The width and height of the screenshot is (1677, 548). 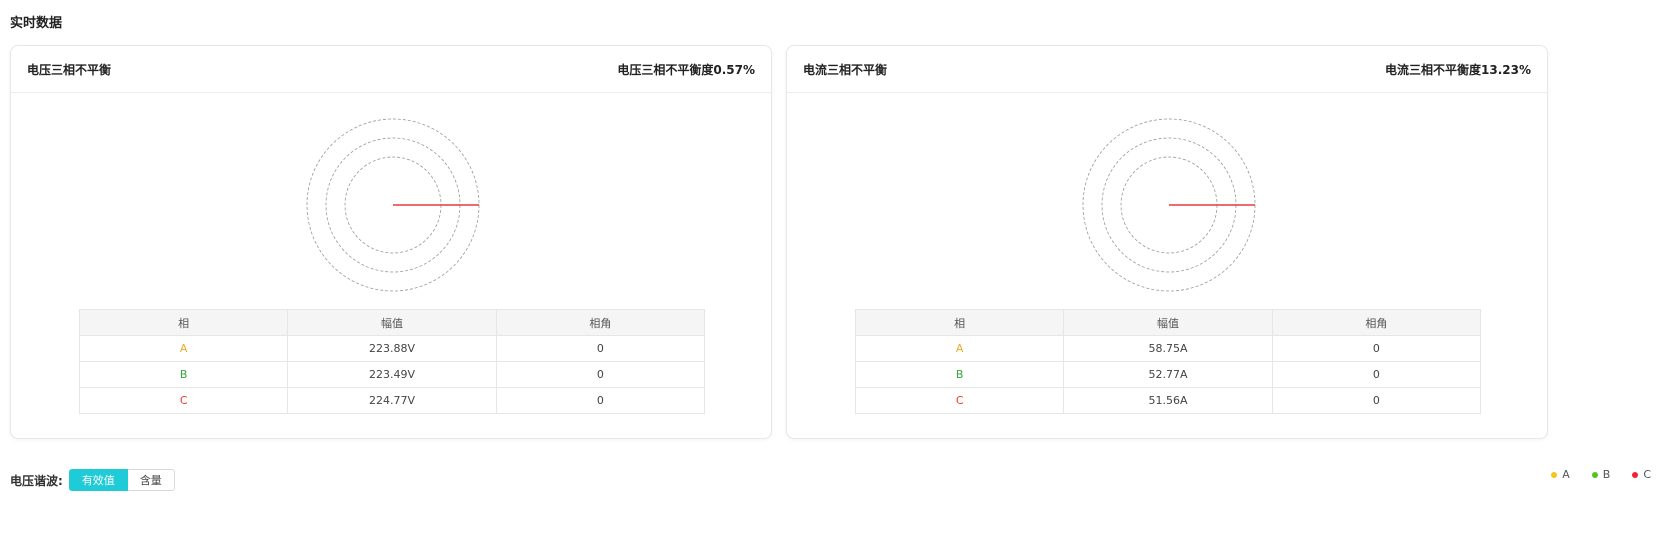 What do you see at coordinates (1167, 69) in the screenshot?
I see `current-card-header: 电流三相不平衡 电流三相不平衡度13.23%` at bounding box center [1167, 69].